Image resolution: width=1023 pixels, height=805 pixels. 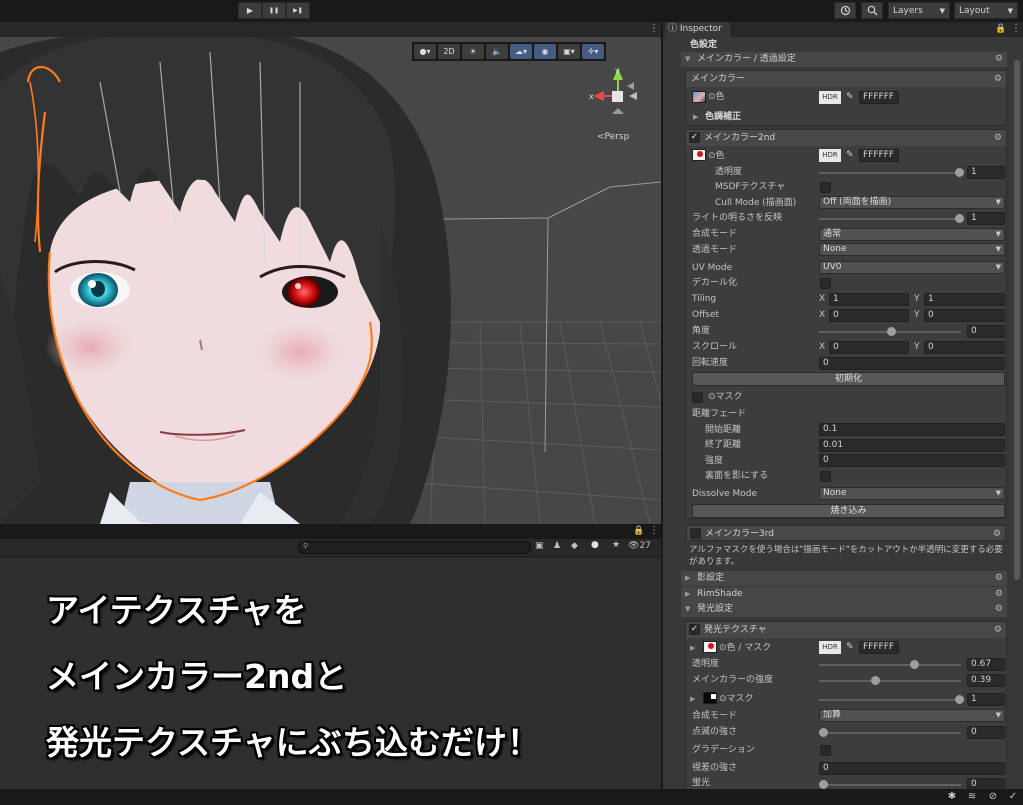 What do you see at coordinates (425, 51) in the screenshot?
I see `draw-mode-button: ●▾` at bounding box center [425, 51].